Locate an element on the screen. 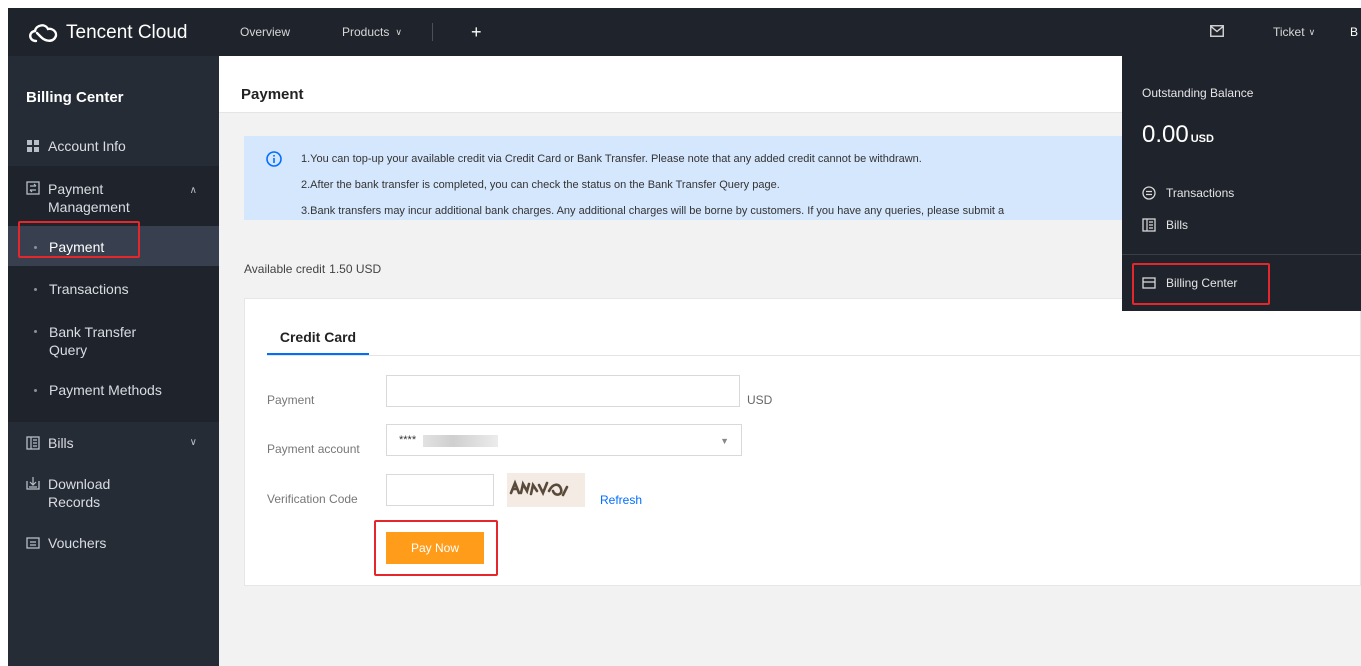 The width and height of the screenshot is (1361, 666). voucher-icon is located at coordinates (33, 543).